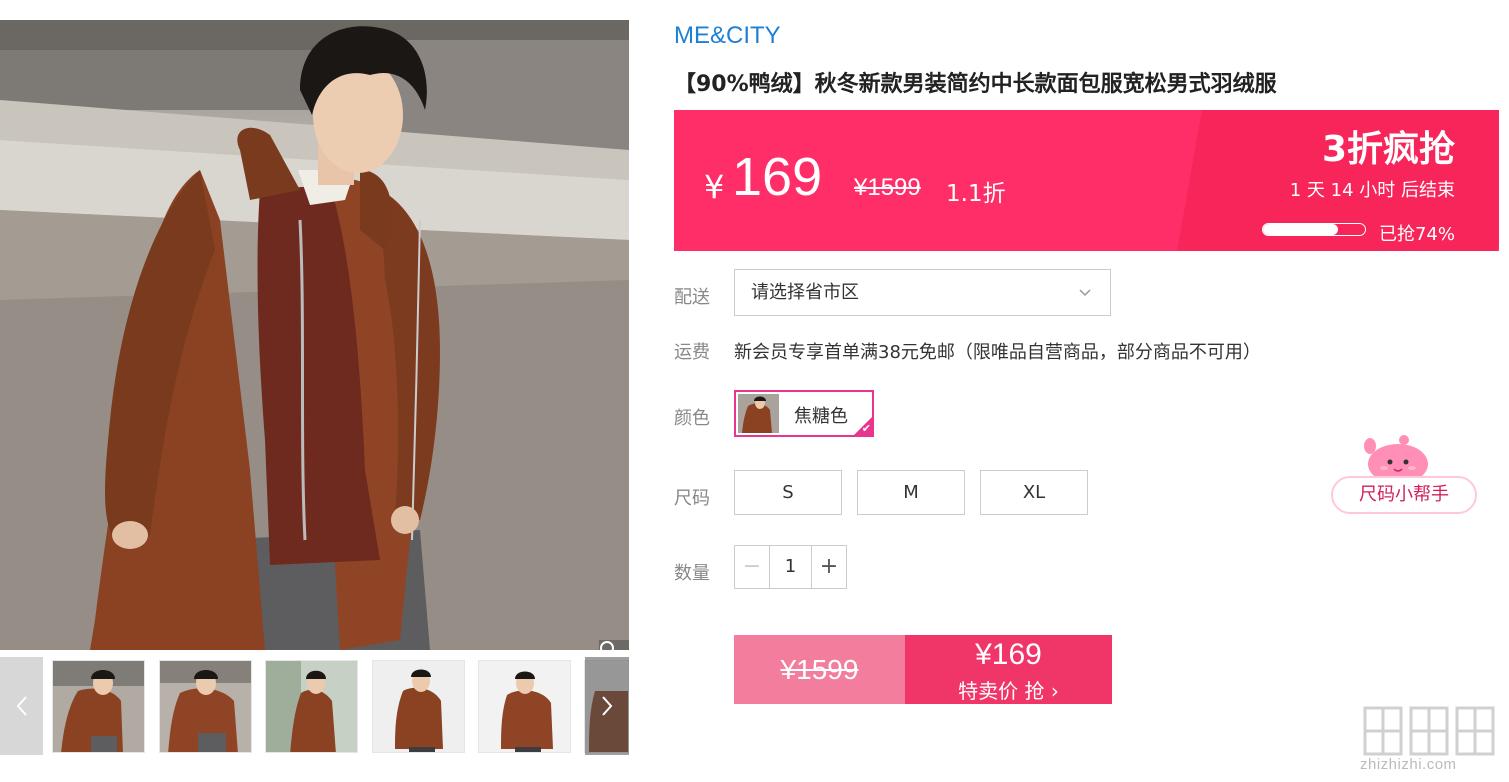  Describe the element at coordinates (714, 187) in the screenshot. I see `price-currency: ¥` at that location.